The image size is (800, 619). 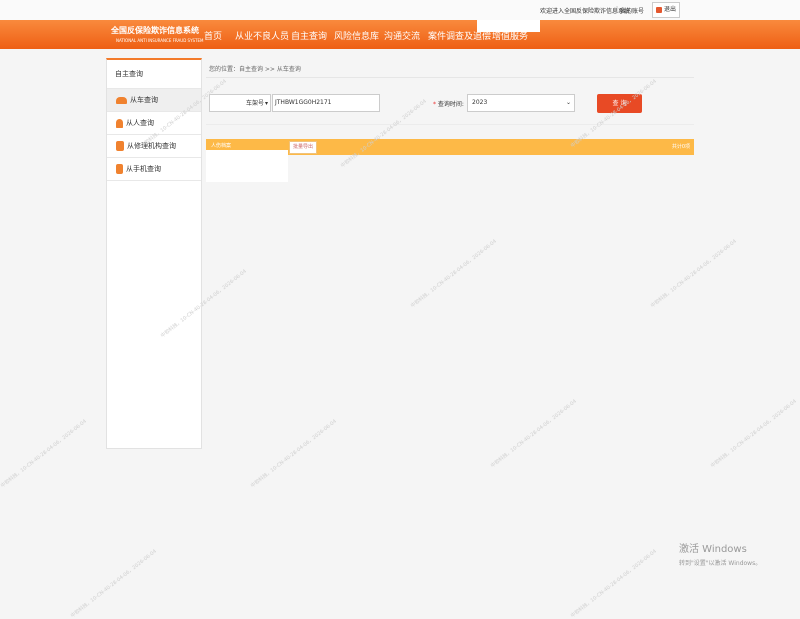 I want to click on query-time-text: 查询时间:, so click(x=450, y=104).